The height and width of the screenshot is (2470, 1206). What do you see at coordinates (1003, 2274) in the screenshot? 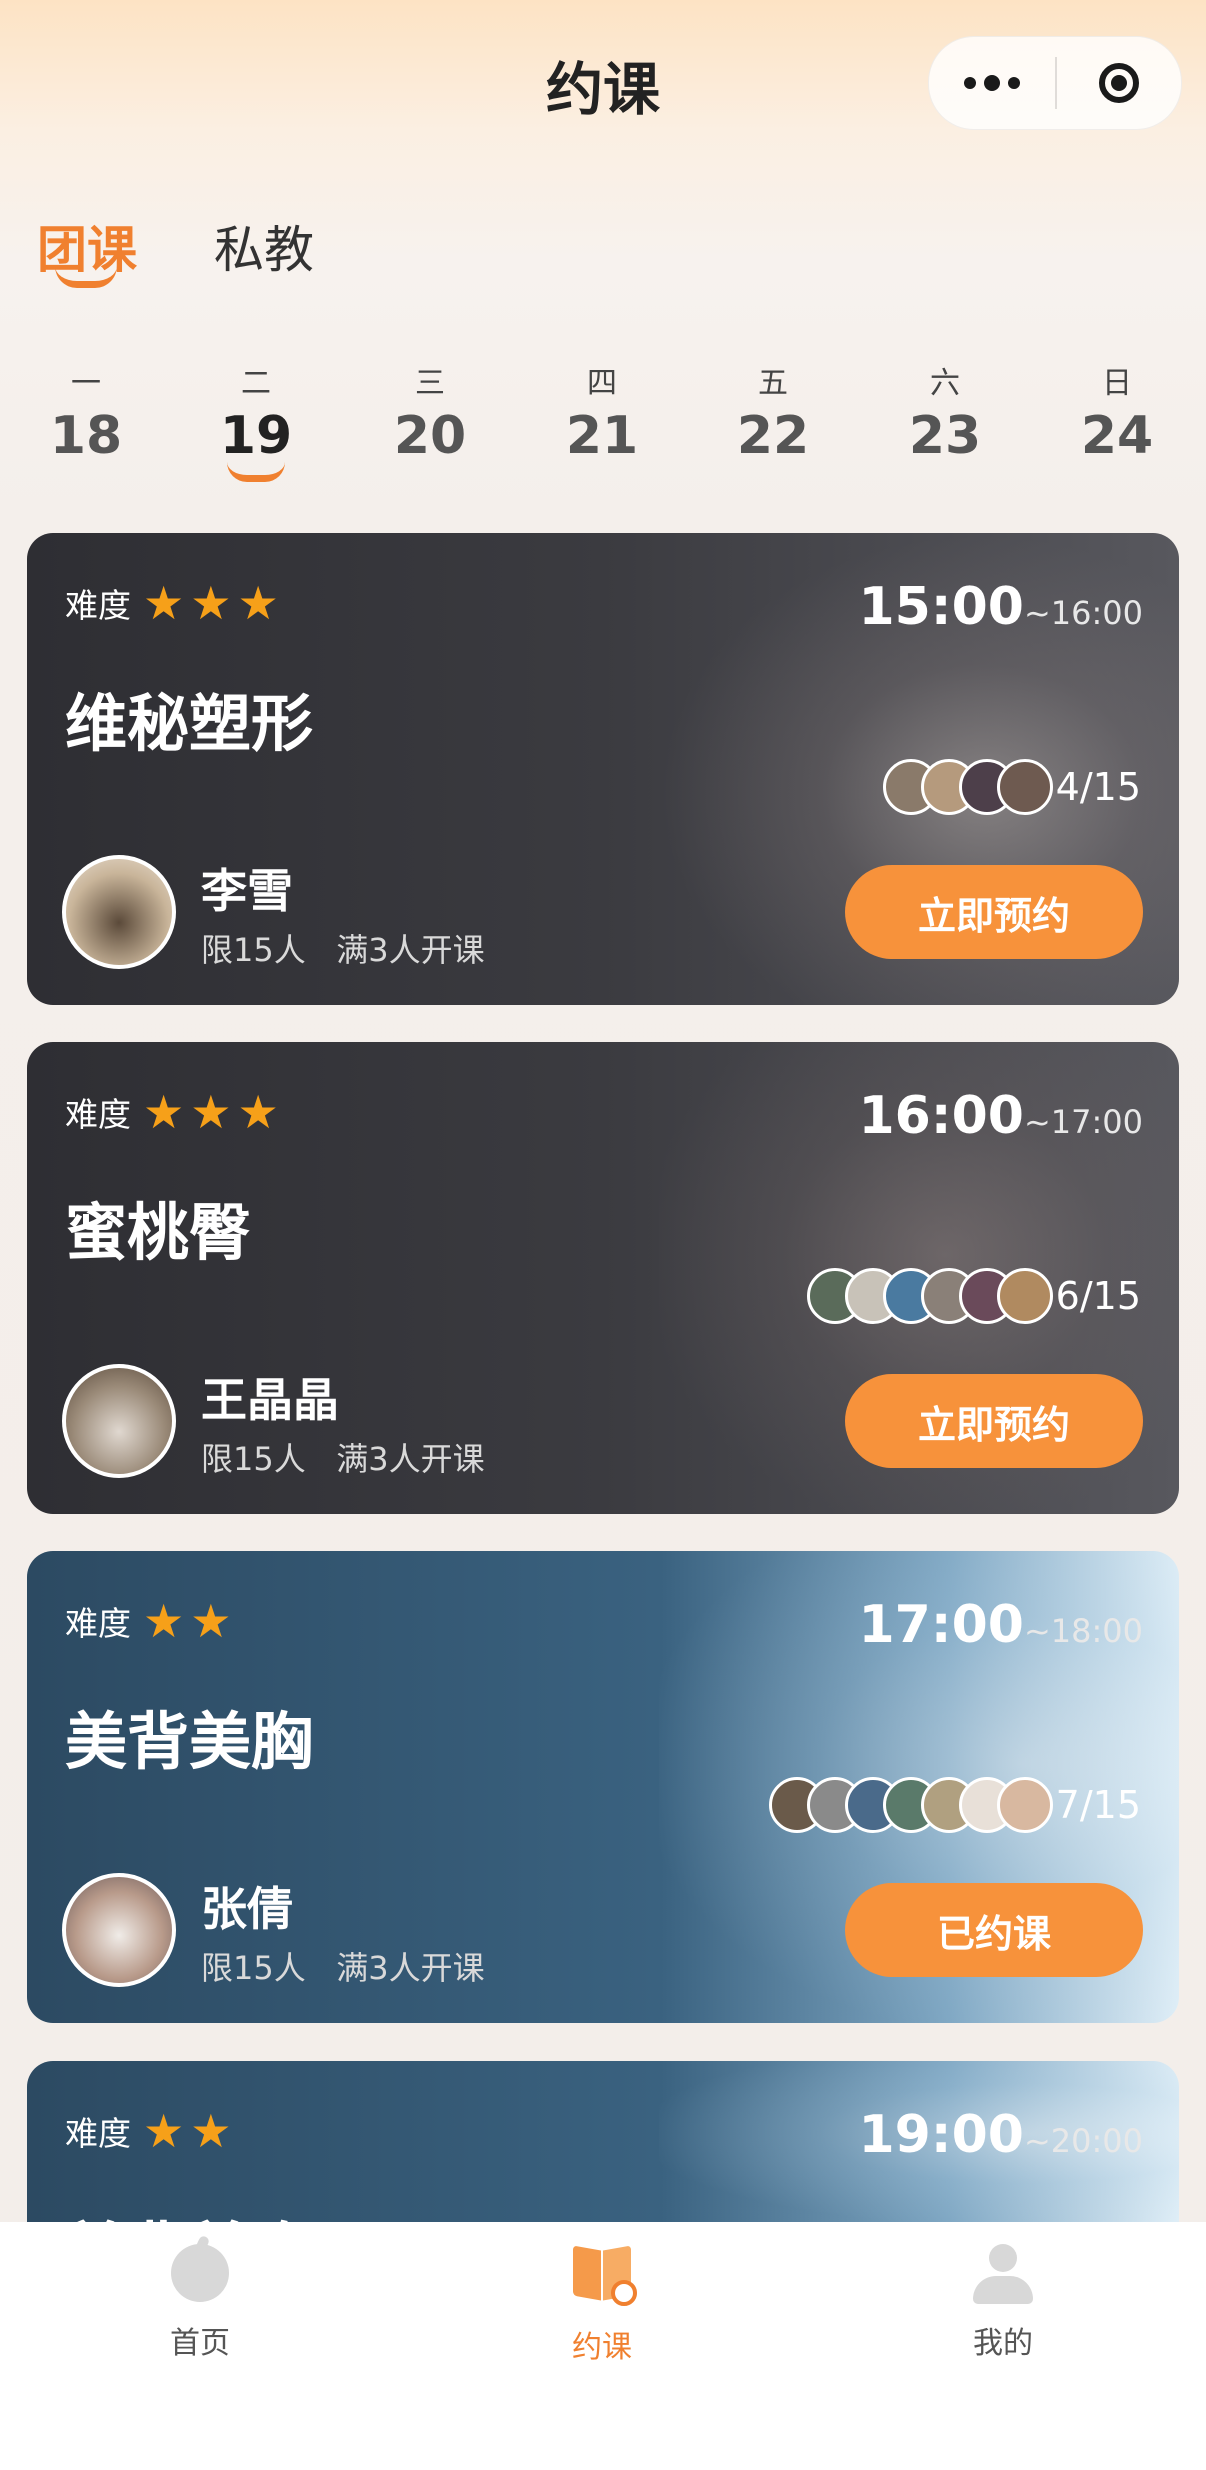
I see `profile-icon` at bounding box center [1003, 2274].